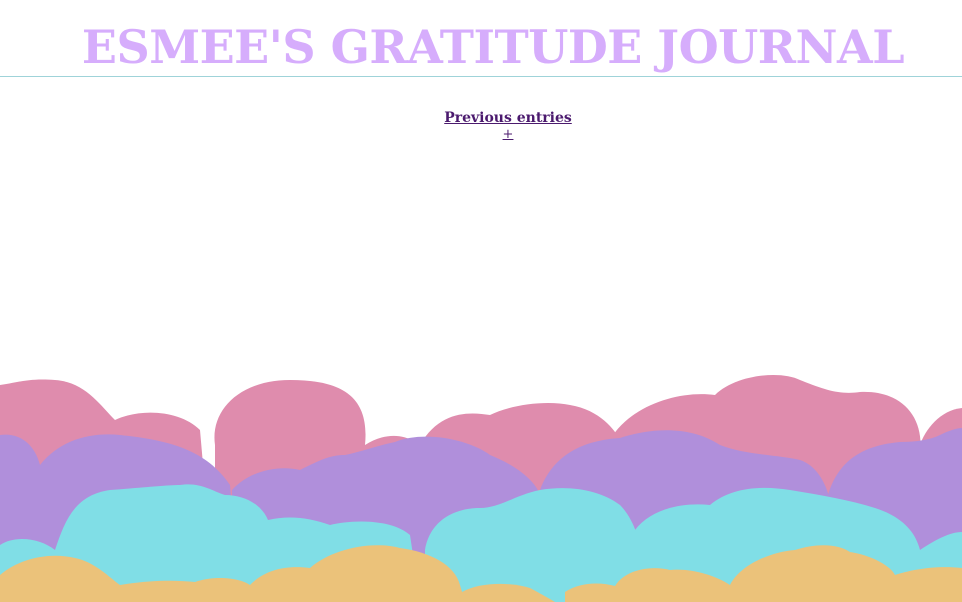 Image resolution: width=962 pixels, height=602 pixels. I want to click on page-header: ESMEE'S GRATITUDE JOURNAL, so click(481, 38).